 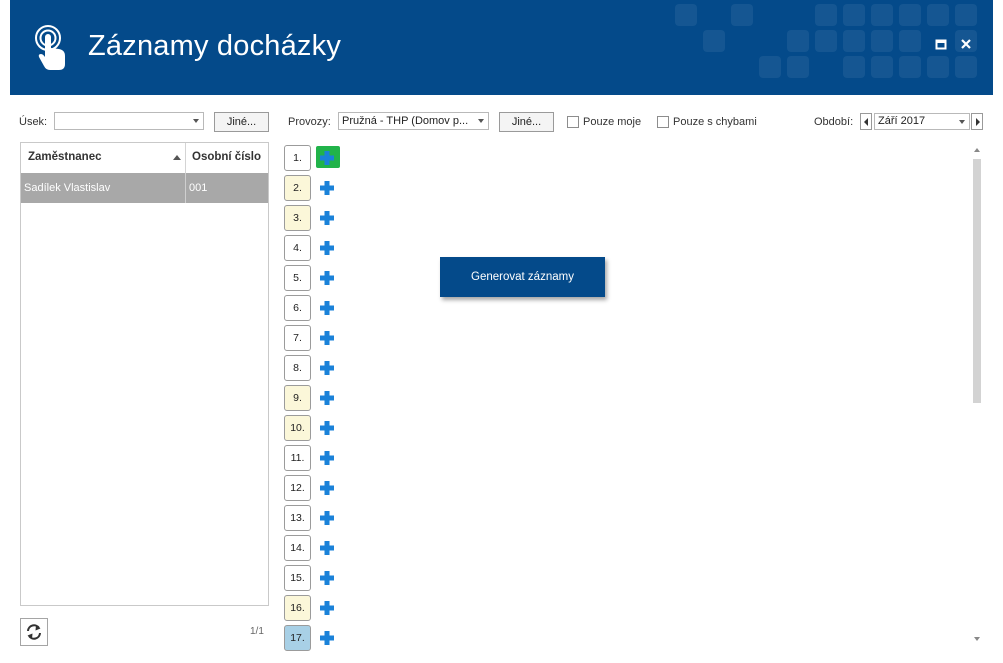 I want to click on column-divider, so click(x=185, y=158).